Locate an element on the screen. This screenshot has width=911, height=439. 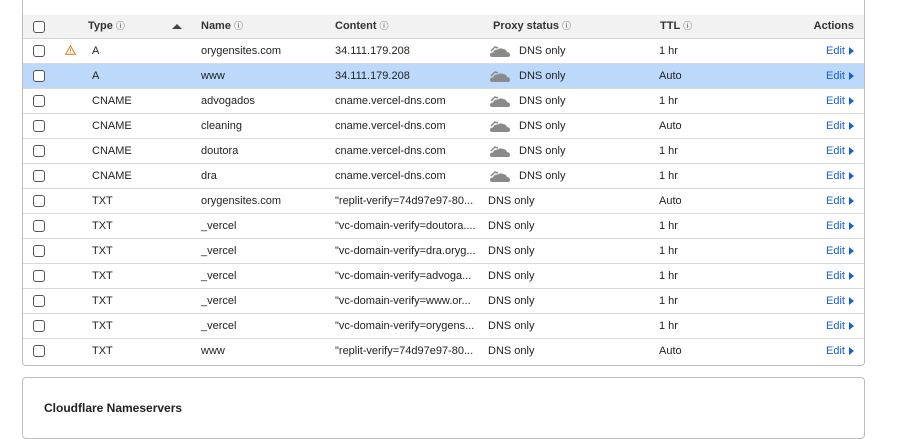
column-type: Type ⓘ is located at coordinates (106, 26).